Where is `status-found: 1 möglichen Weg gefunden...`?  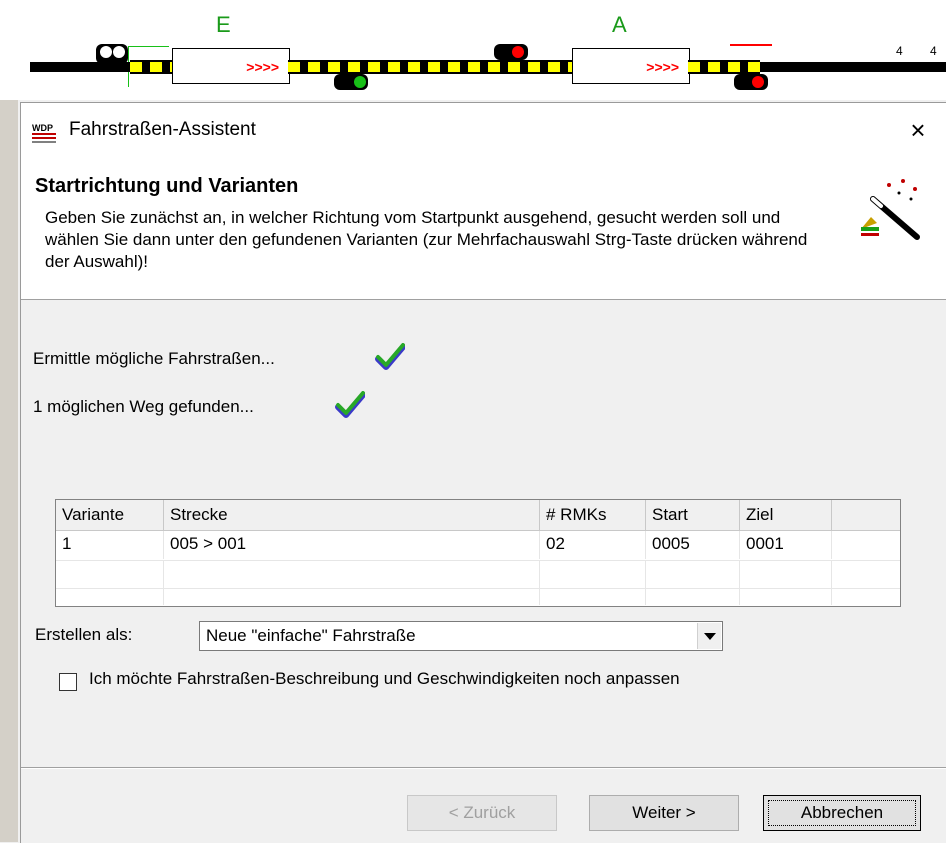 status-found: 1 möglichen Weg gefunden... is located at coordinates (143, 406).